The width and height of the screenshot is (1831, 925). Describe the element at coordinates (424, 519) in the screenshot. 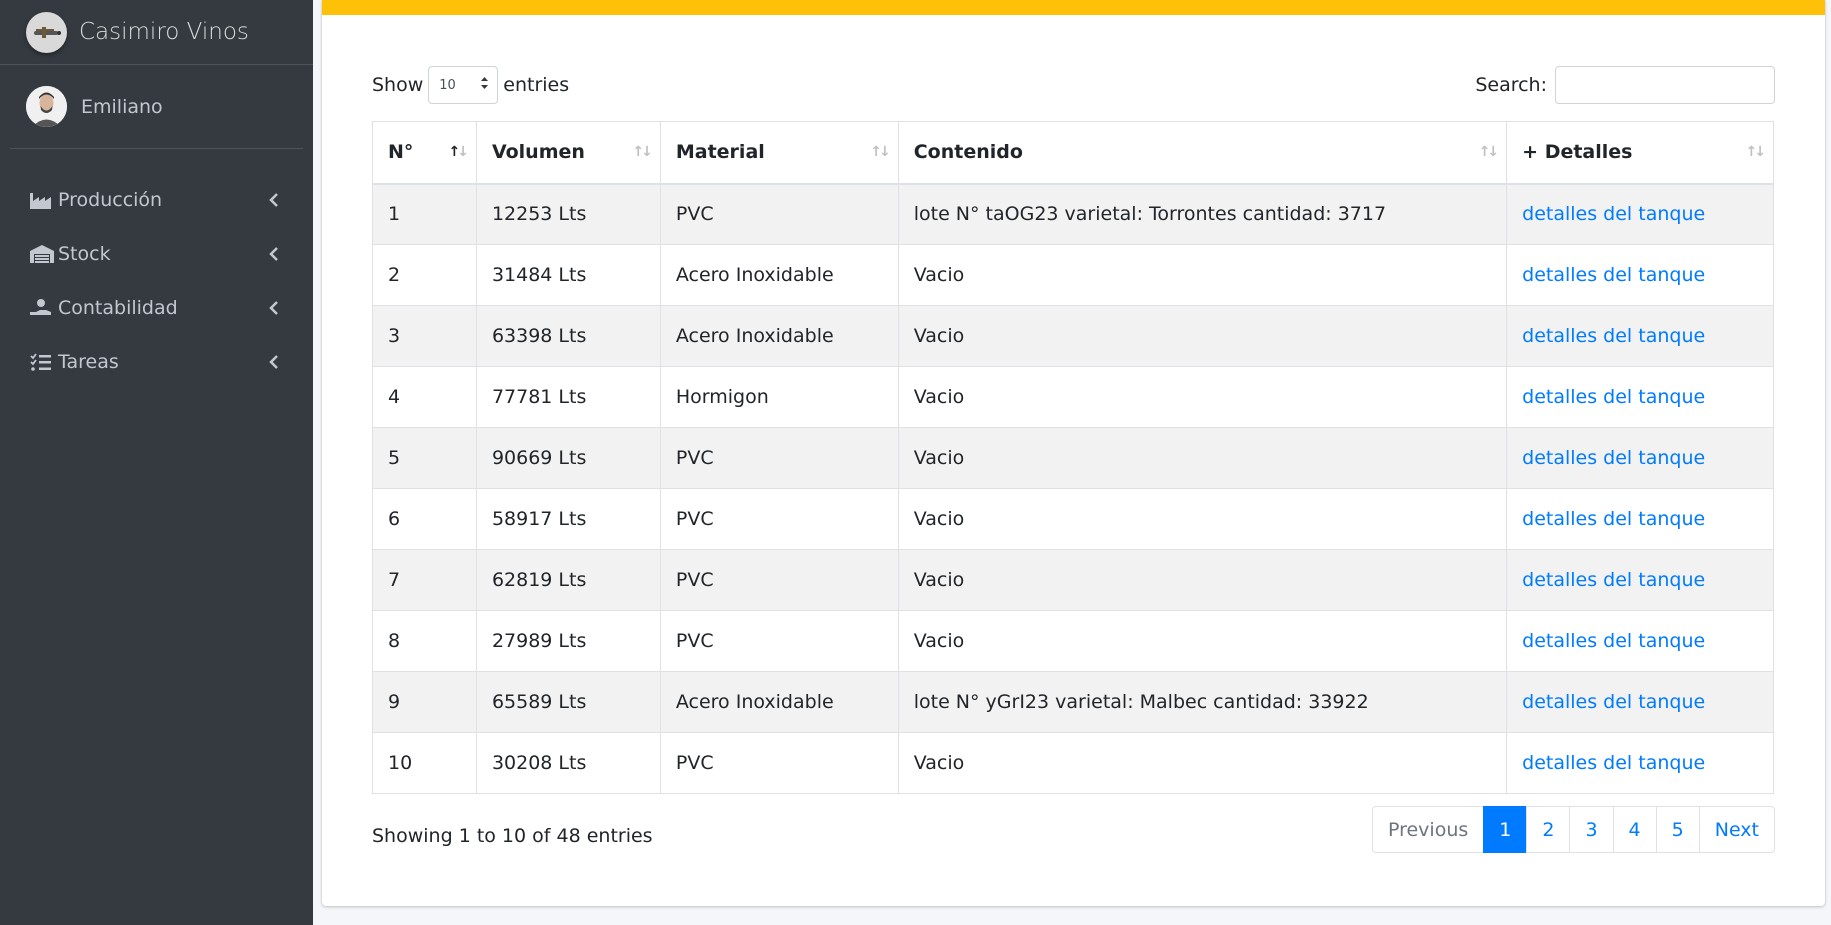

I see `cell-numero: 6` at that location.